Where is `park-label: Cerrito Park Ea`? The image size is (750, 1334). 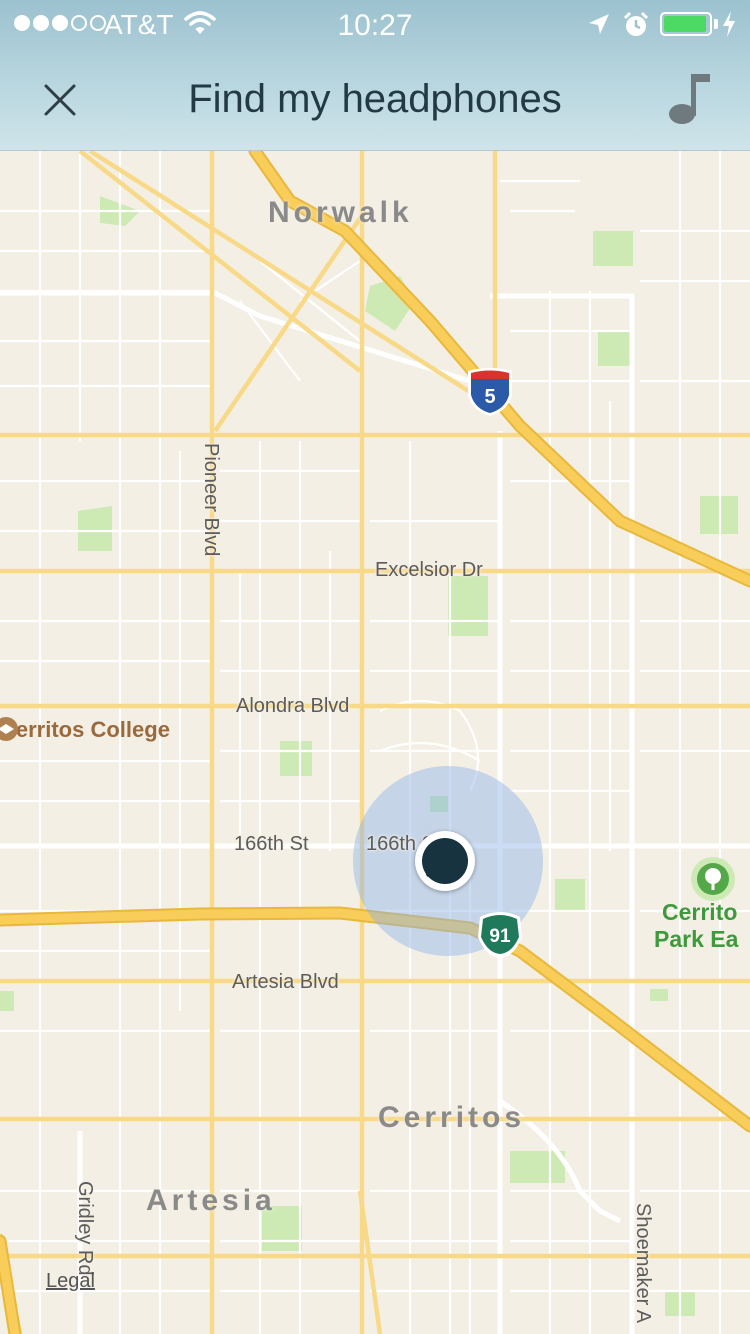
park-label: Cerrito Park Ea is located at coordinates (696, 926).